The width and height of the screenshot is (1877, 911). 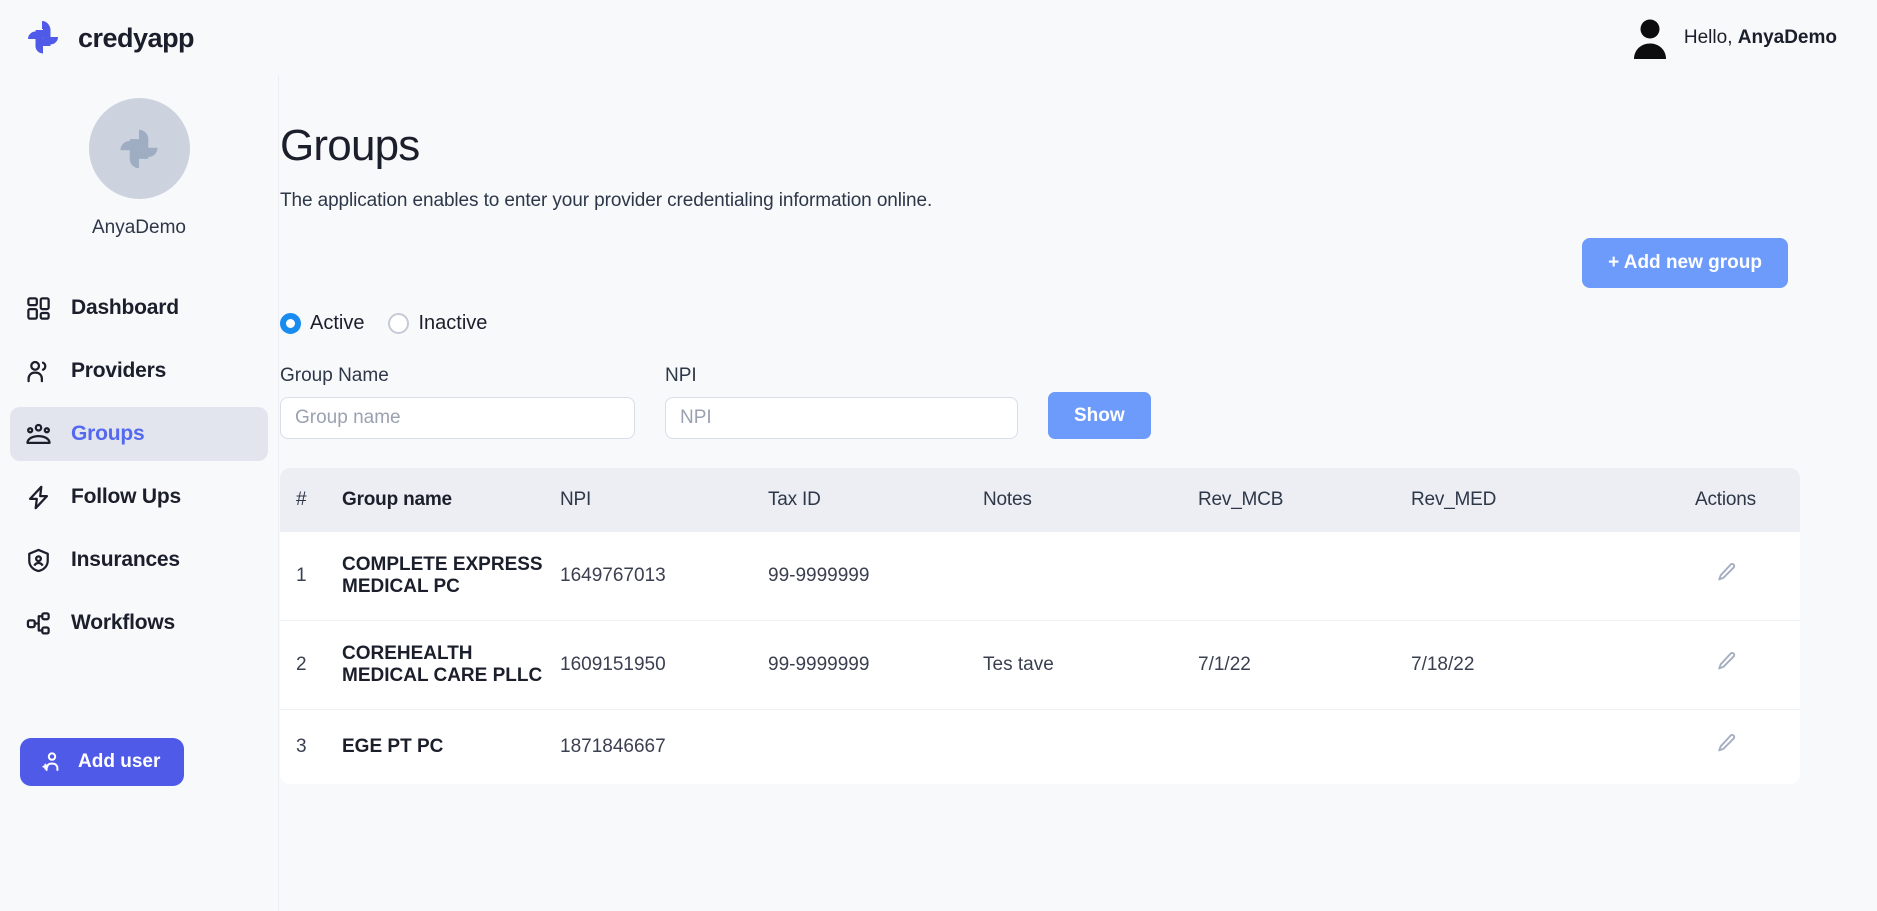 What do you see at coordinates (38, 623) in the screenshot?
I see `workflow-nodes-icon` at bounding box center [38, 623].